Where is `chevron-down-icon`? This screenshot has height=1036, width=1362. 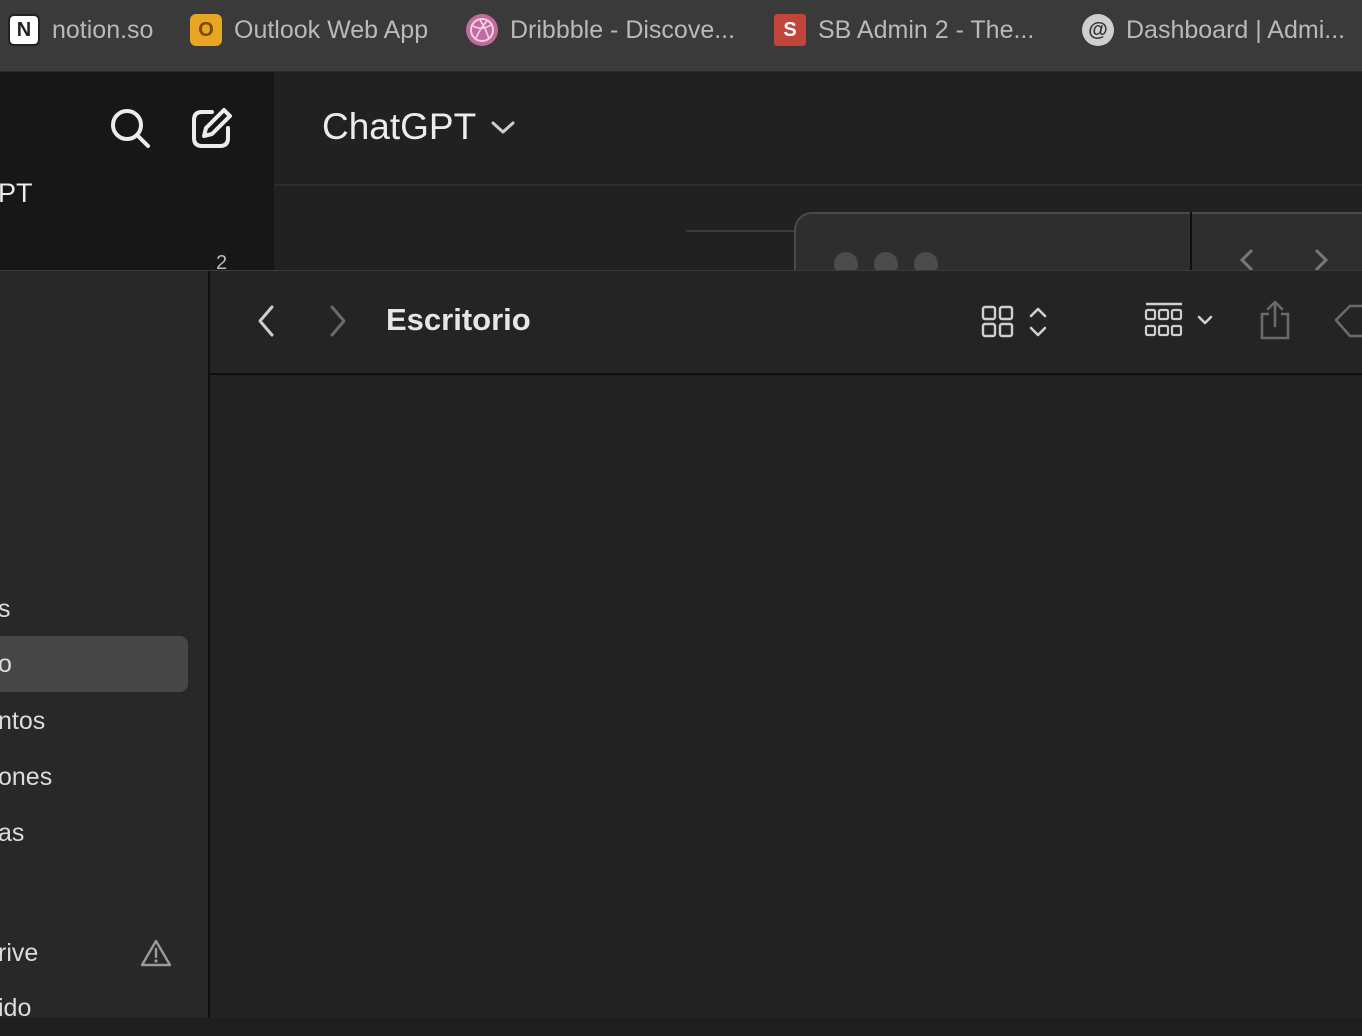
chevron-down-icon is located at coordinates (503, 127).